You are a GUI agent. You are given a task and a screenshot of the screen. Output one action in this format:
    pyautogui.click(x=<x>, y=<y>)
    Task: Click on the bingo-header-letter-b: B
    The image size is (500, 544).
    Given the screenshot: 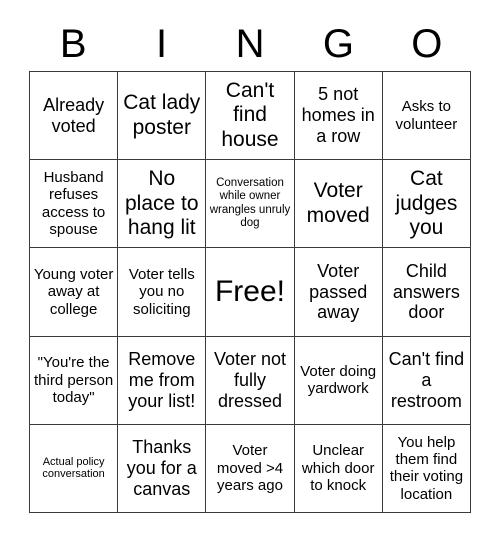 What is the action you would take?
    pyautogui.click(x=73, y=44)
    